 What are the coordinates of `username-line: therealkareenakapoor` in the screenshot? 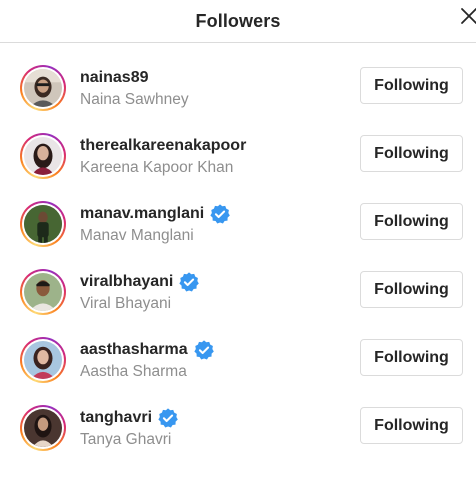 It's located at (163, 146).